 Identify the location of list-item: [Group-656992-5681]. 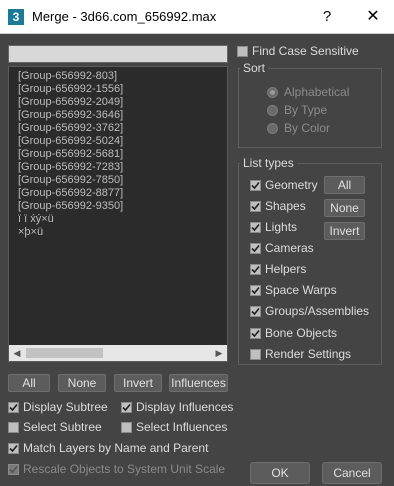
(118, 154).